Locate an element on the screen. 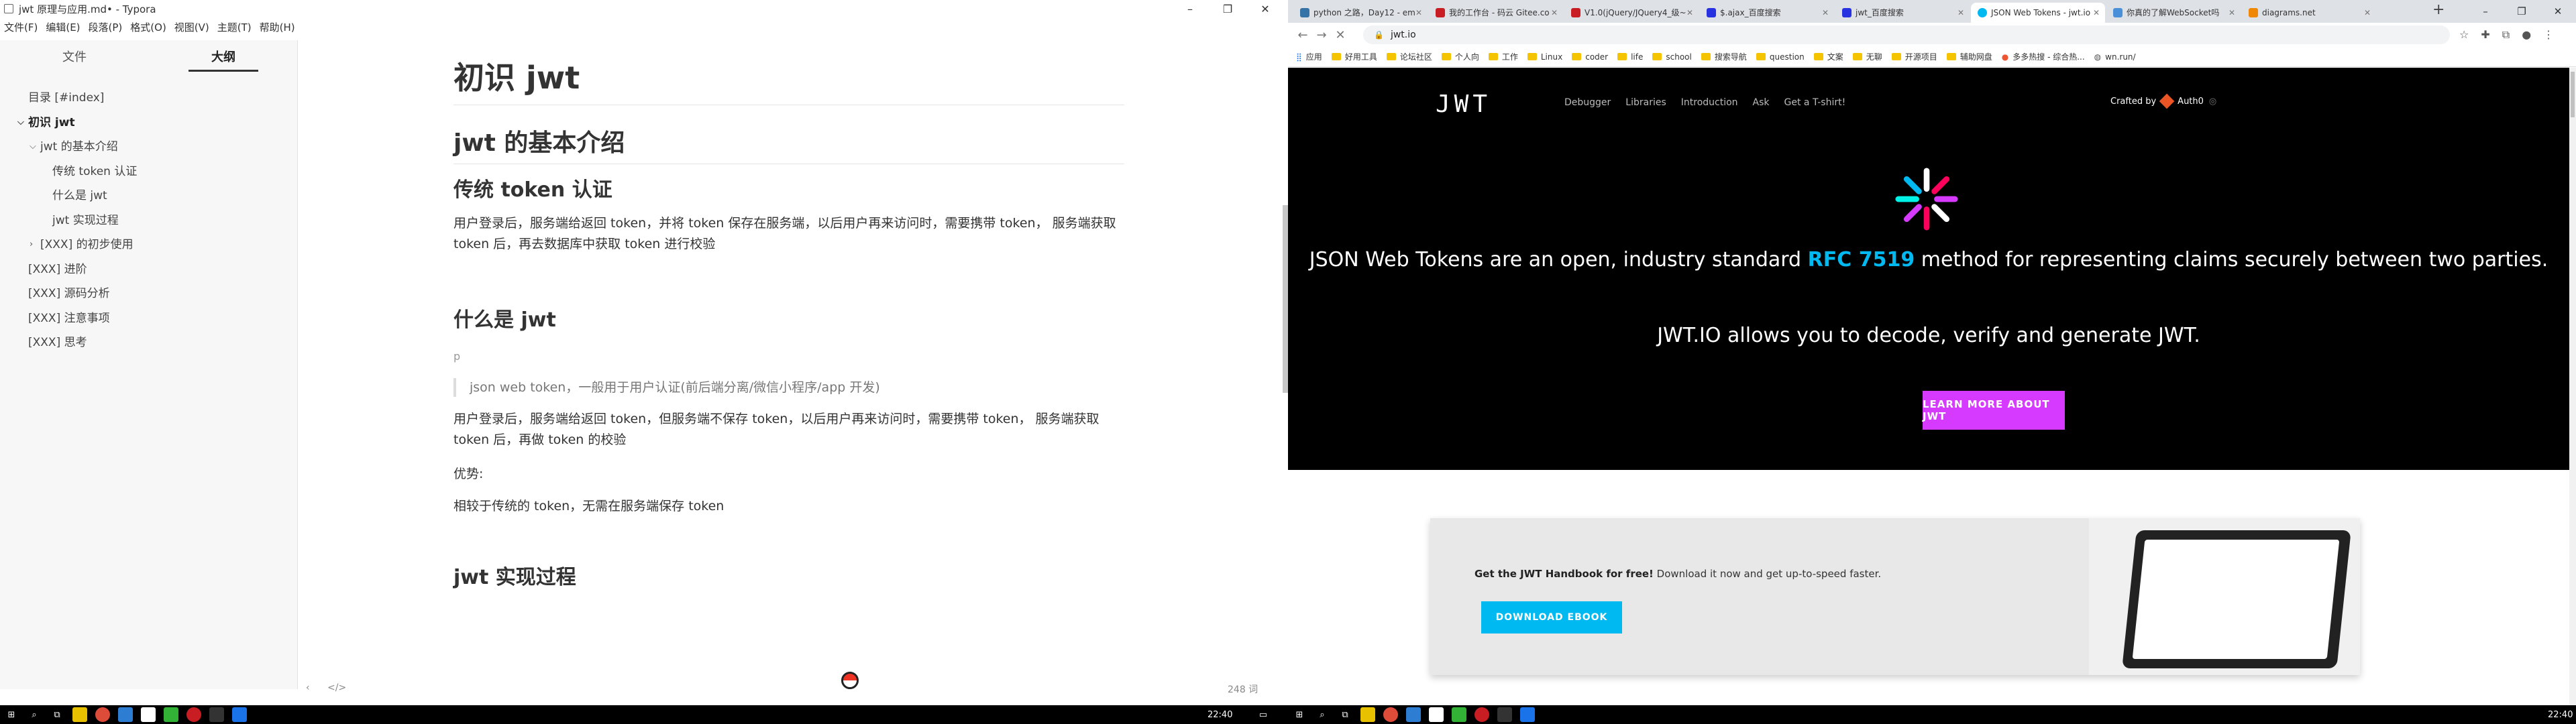 The image size is (2576, 724). outline-item-index: 目录 [#index] is located at coordinates (149, 98).